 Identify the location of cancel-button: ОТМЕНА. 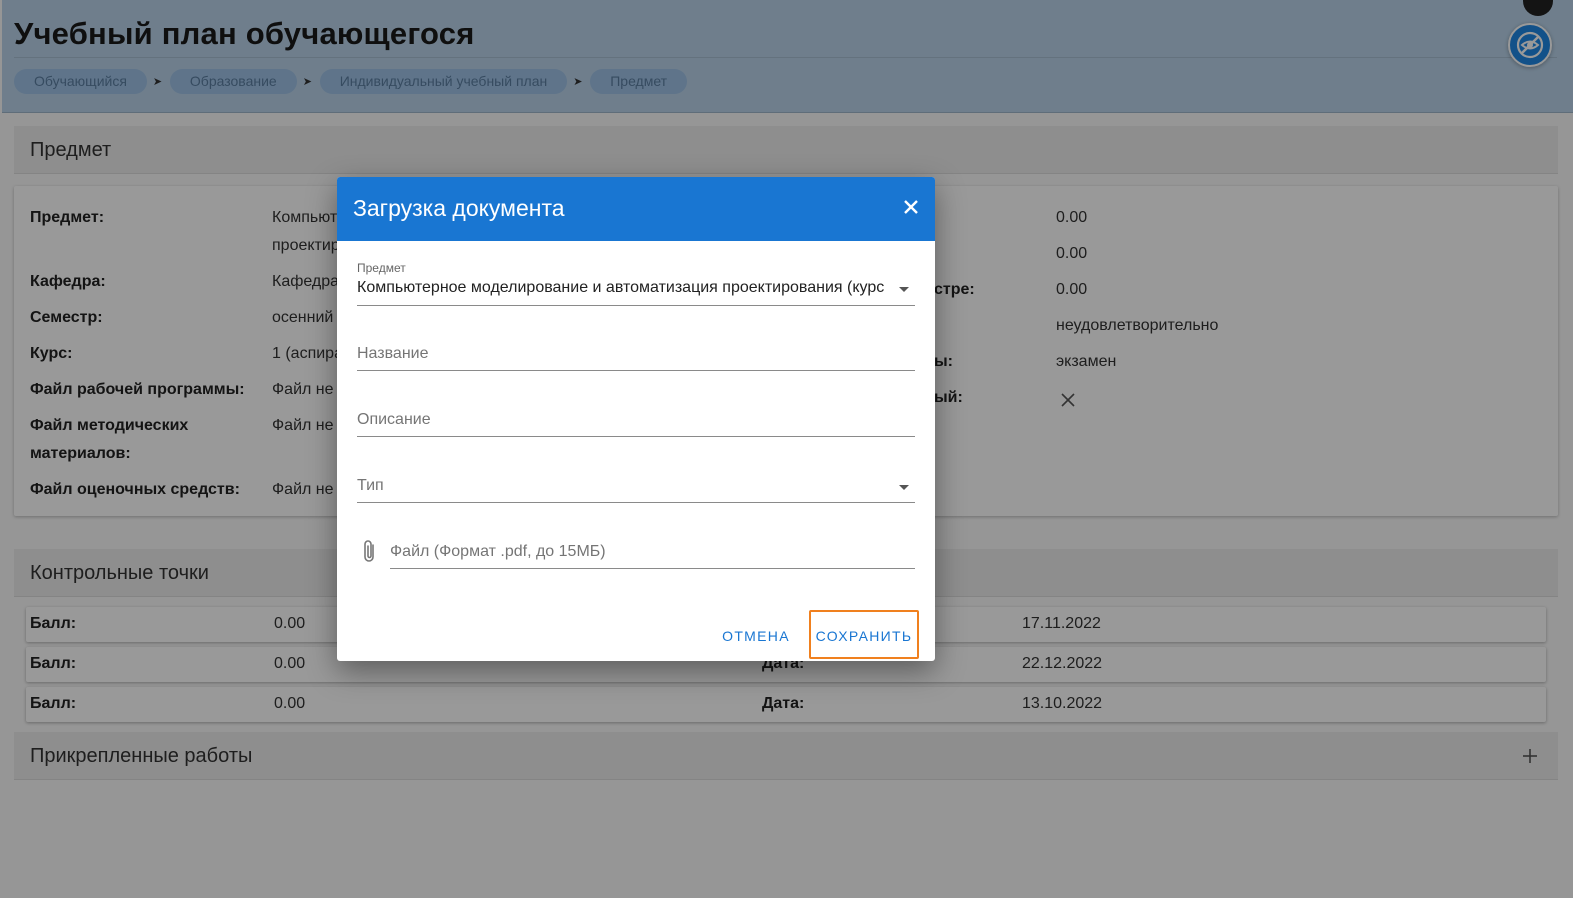
(756, 636).